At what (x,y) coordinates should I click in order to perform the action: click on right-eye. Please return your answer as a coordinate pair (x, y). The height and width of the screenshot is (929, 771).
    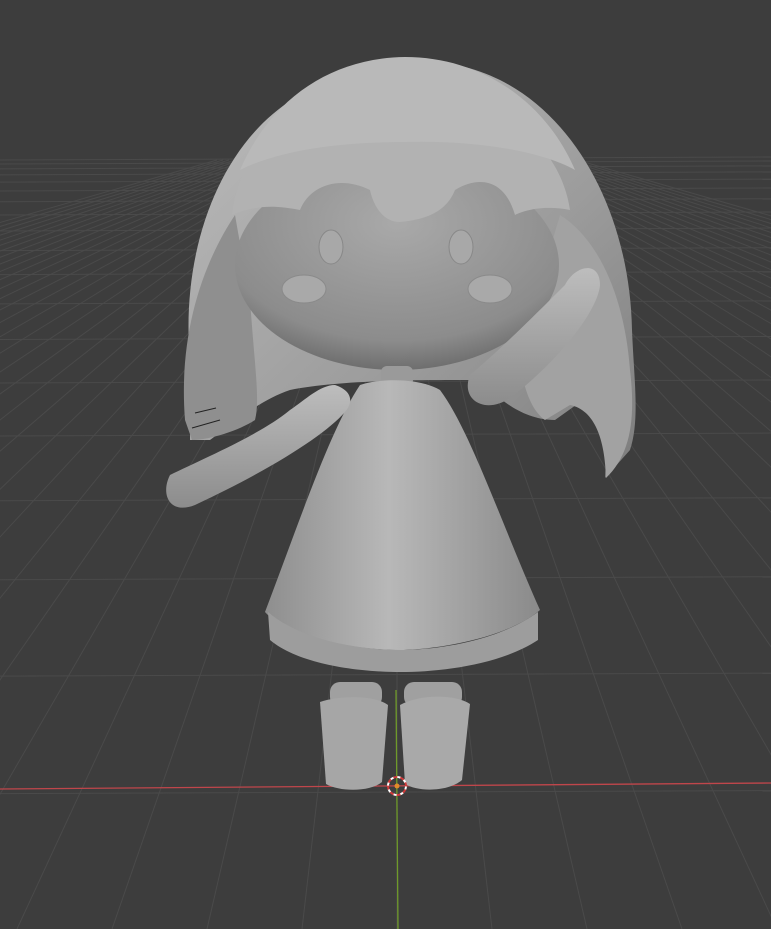
    Looking at the image, I should click on (461, 247).